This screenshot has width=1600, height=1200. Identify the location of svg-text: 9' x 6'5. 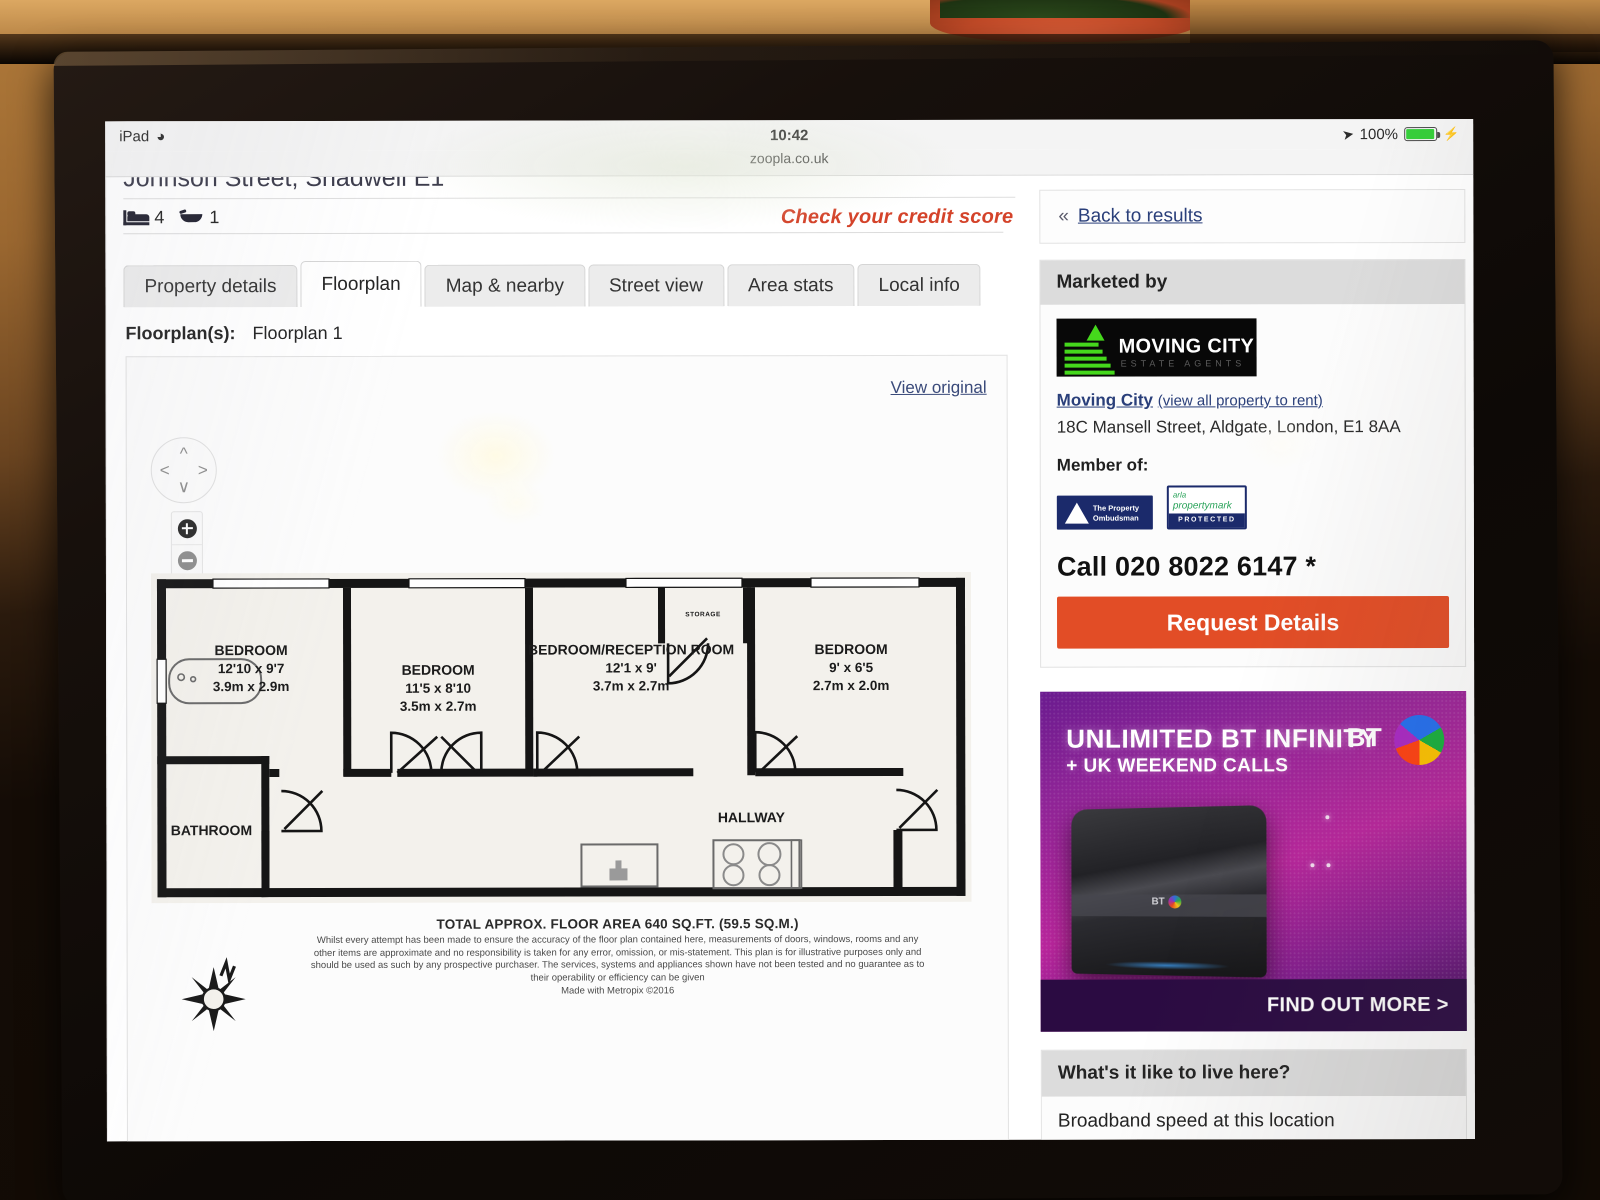
(851, 667).